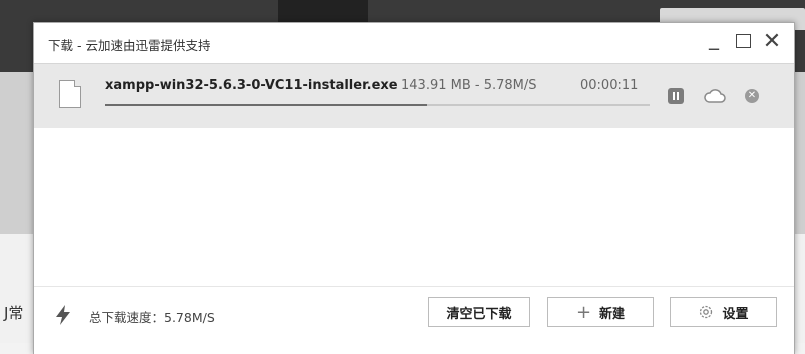 Image resolution: width=805 pixels, height=354 pixels. I want to click on cancel-icon: ✕, so click(752, 95).